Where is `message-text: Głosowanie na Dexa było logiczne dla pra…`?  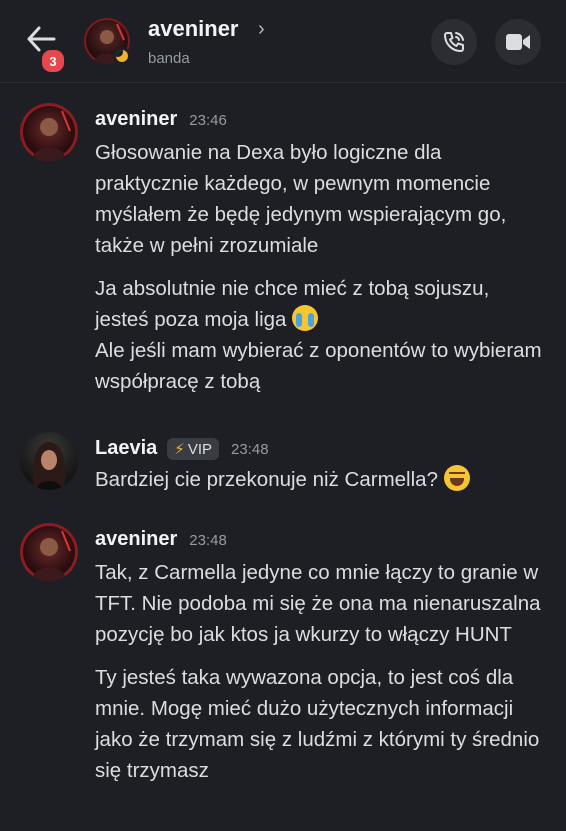 message-text: Głosowanie na Dexa było logiczne dla pra… is located at coordinates (301, 199).